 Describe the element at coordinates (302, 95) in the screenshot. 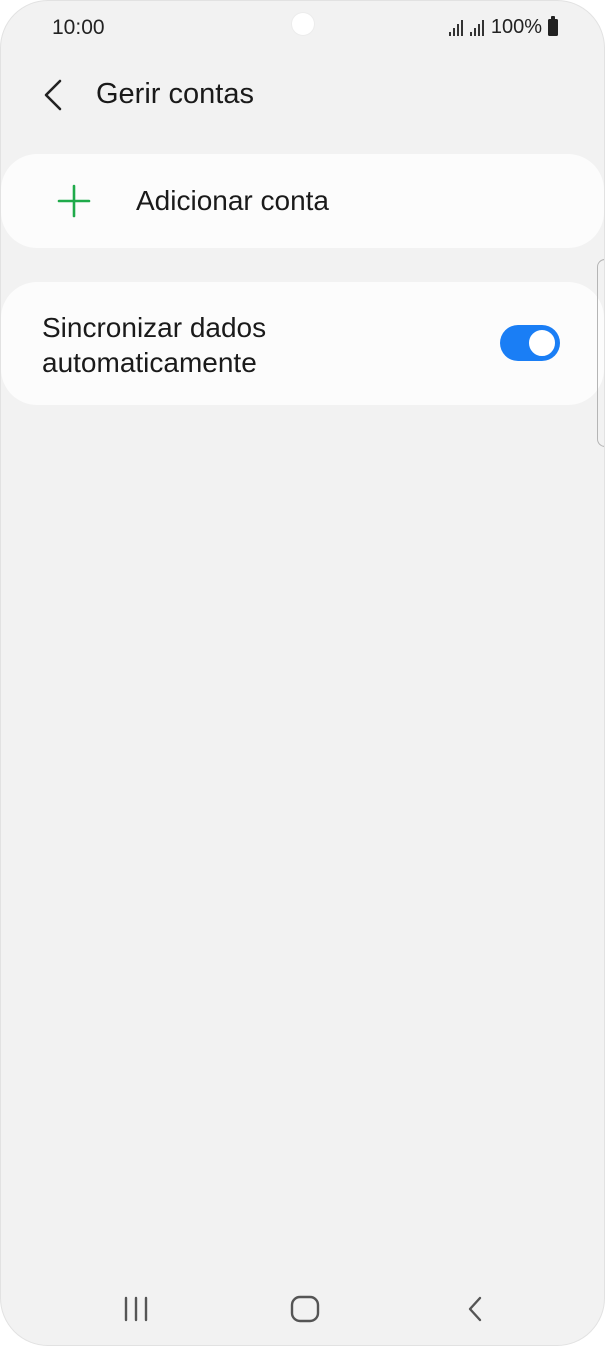

I see `app-header: Gerir contas` at that location.